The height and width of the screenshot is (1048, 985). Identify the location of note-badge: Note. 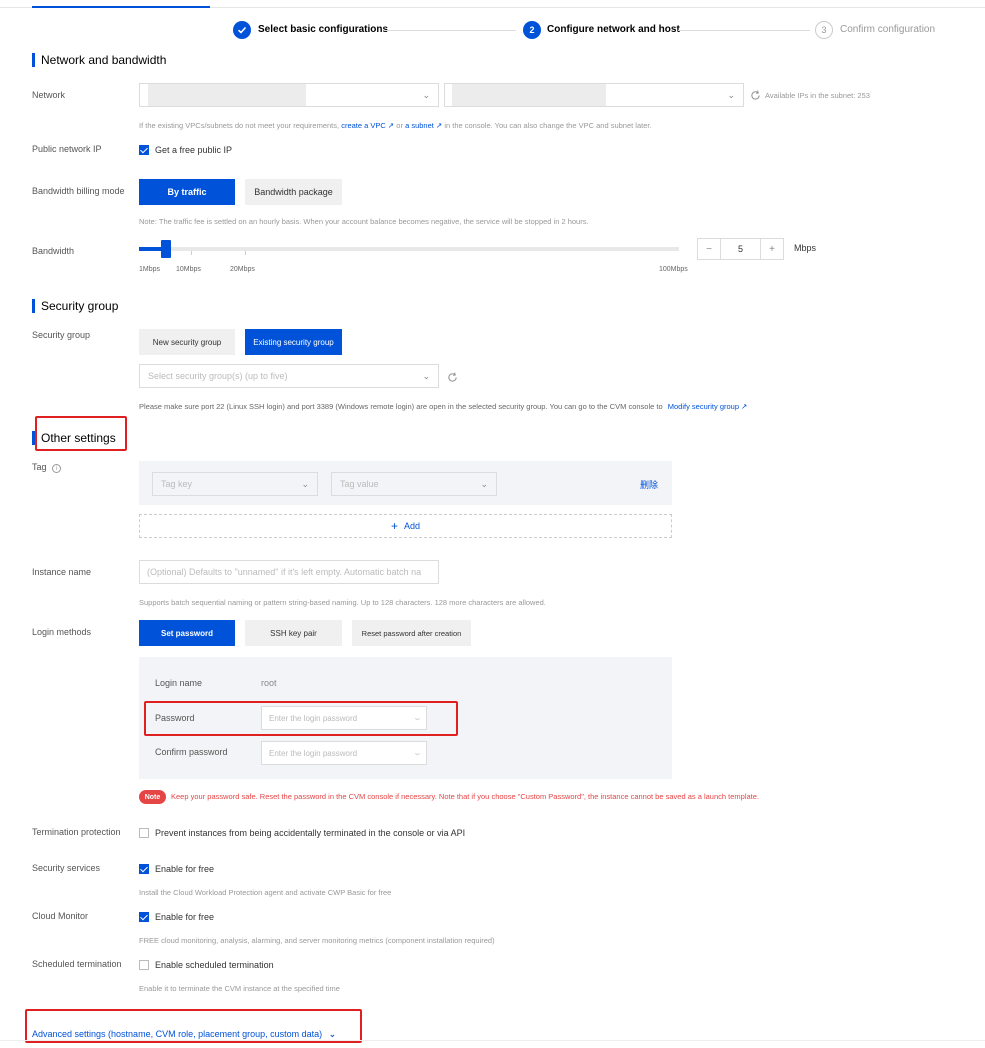
(152, 797).